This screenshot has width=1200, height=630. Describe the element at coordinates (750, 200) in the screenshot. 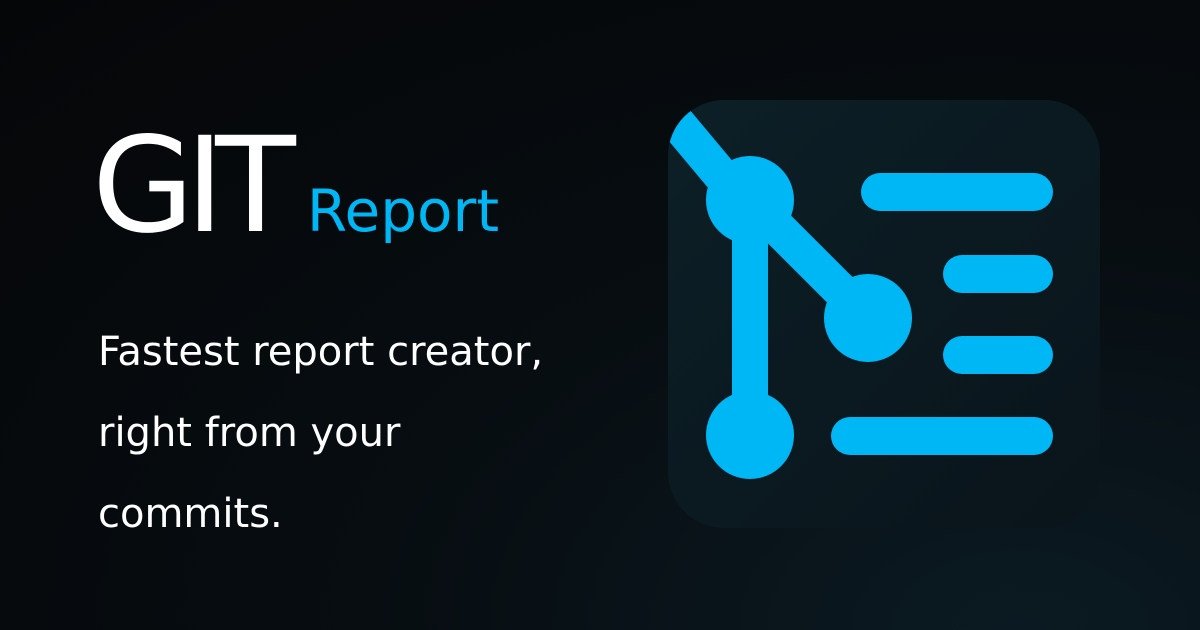

I see `commit-node-top` at that location.